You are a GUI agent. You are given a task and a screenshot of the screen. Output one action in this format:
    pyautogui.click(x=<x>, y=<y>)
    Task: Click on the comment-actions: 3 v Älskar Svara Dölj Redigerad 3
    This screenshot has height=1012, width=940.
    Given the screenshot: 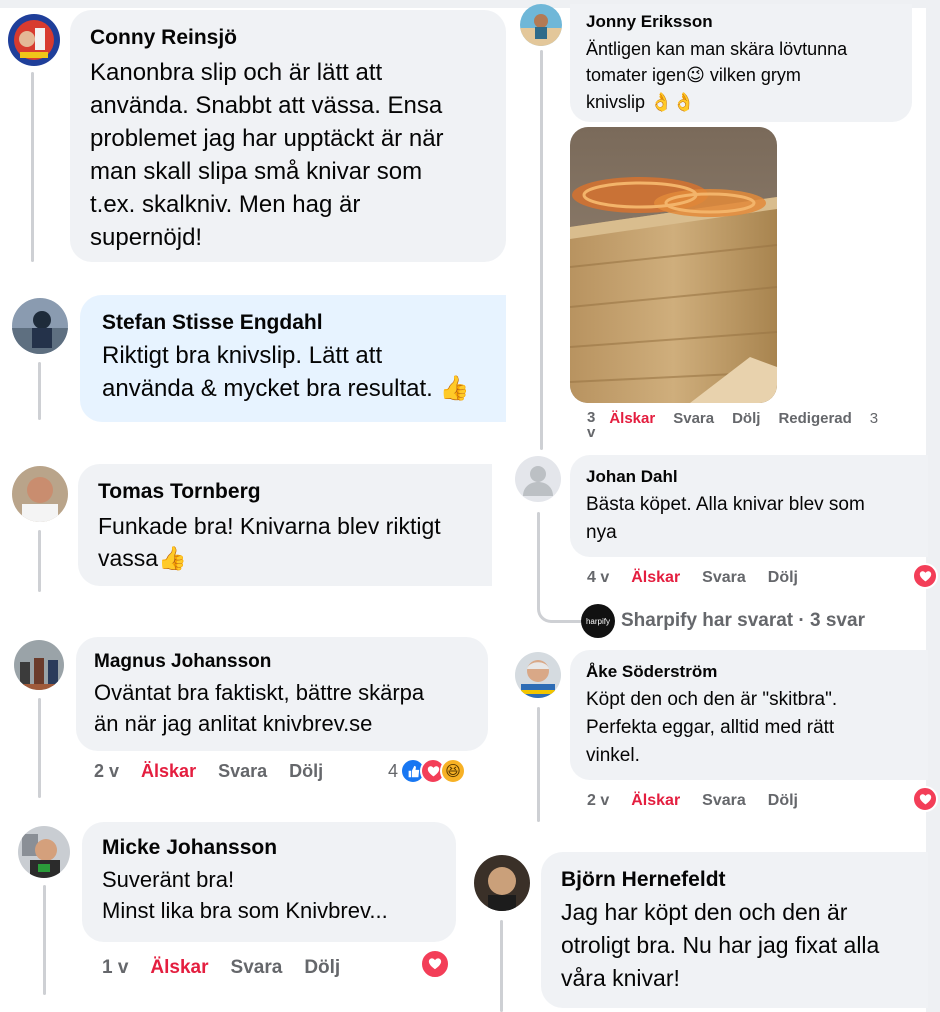 What is the action you would take?
    pyautogui.click(x=732, y=425)
    